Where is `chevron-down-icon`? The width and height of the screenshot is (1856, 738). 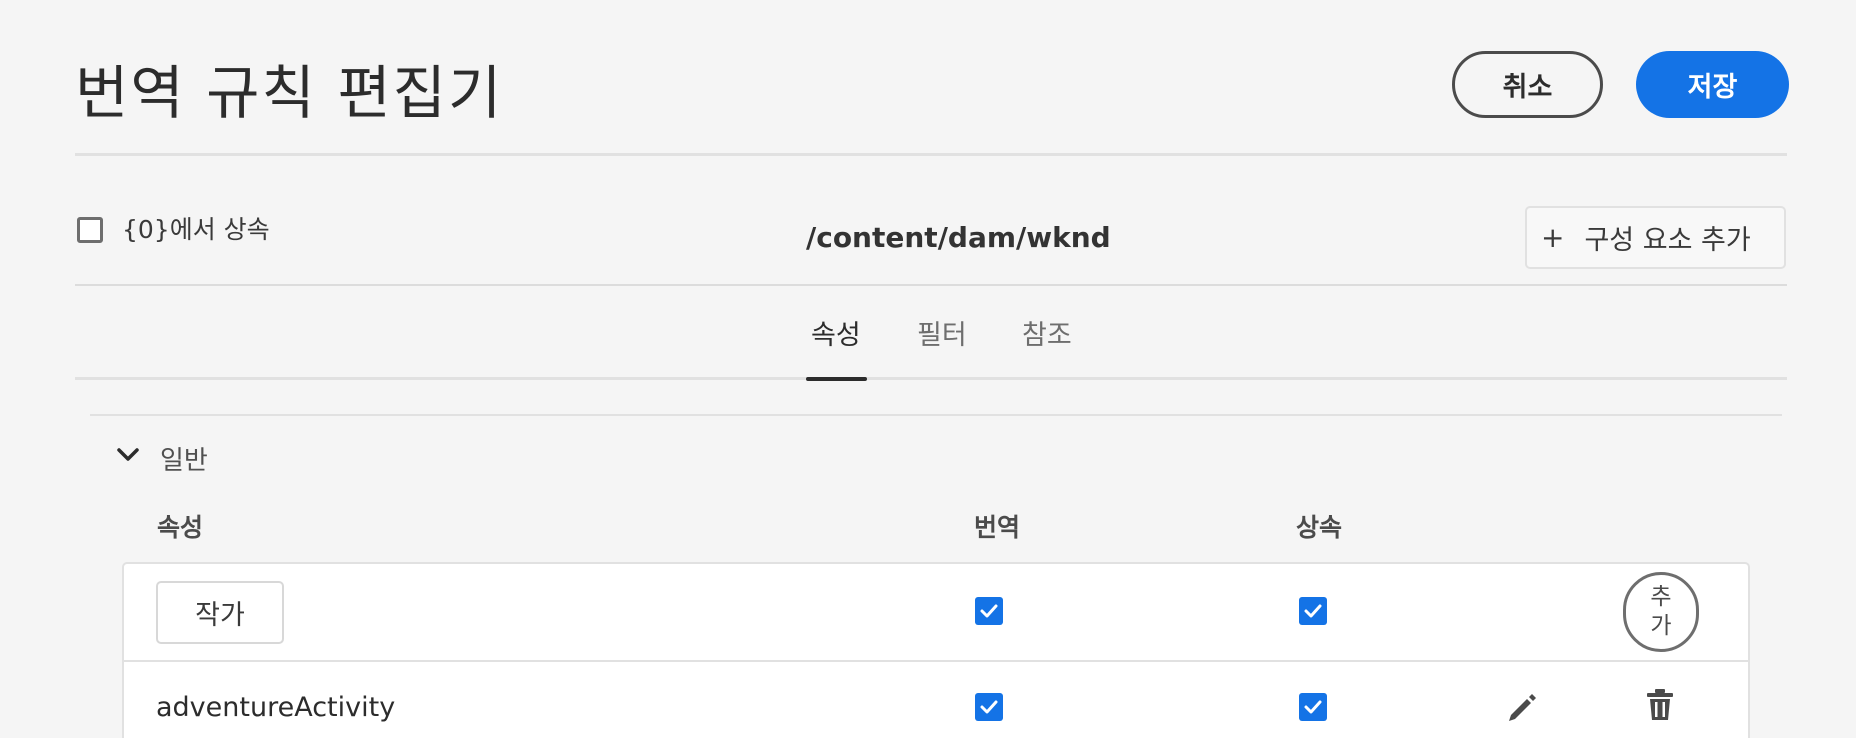 chevron-down-icon is located at coordinates (128, 455).